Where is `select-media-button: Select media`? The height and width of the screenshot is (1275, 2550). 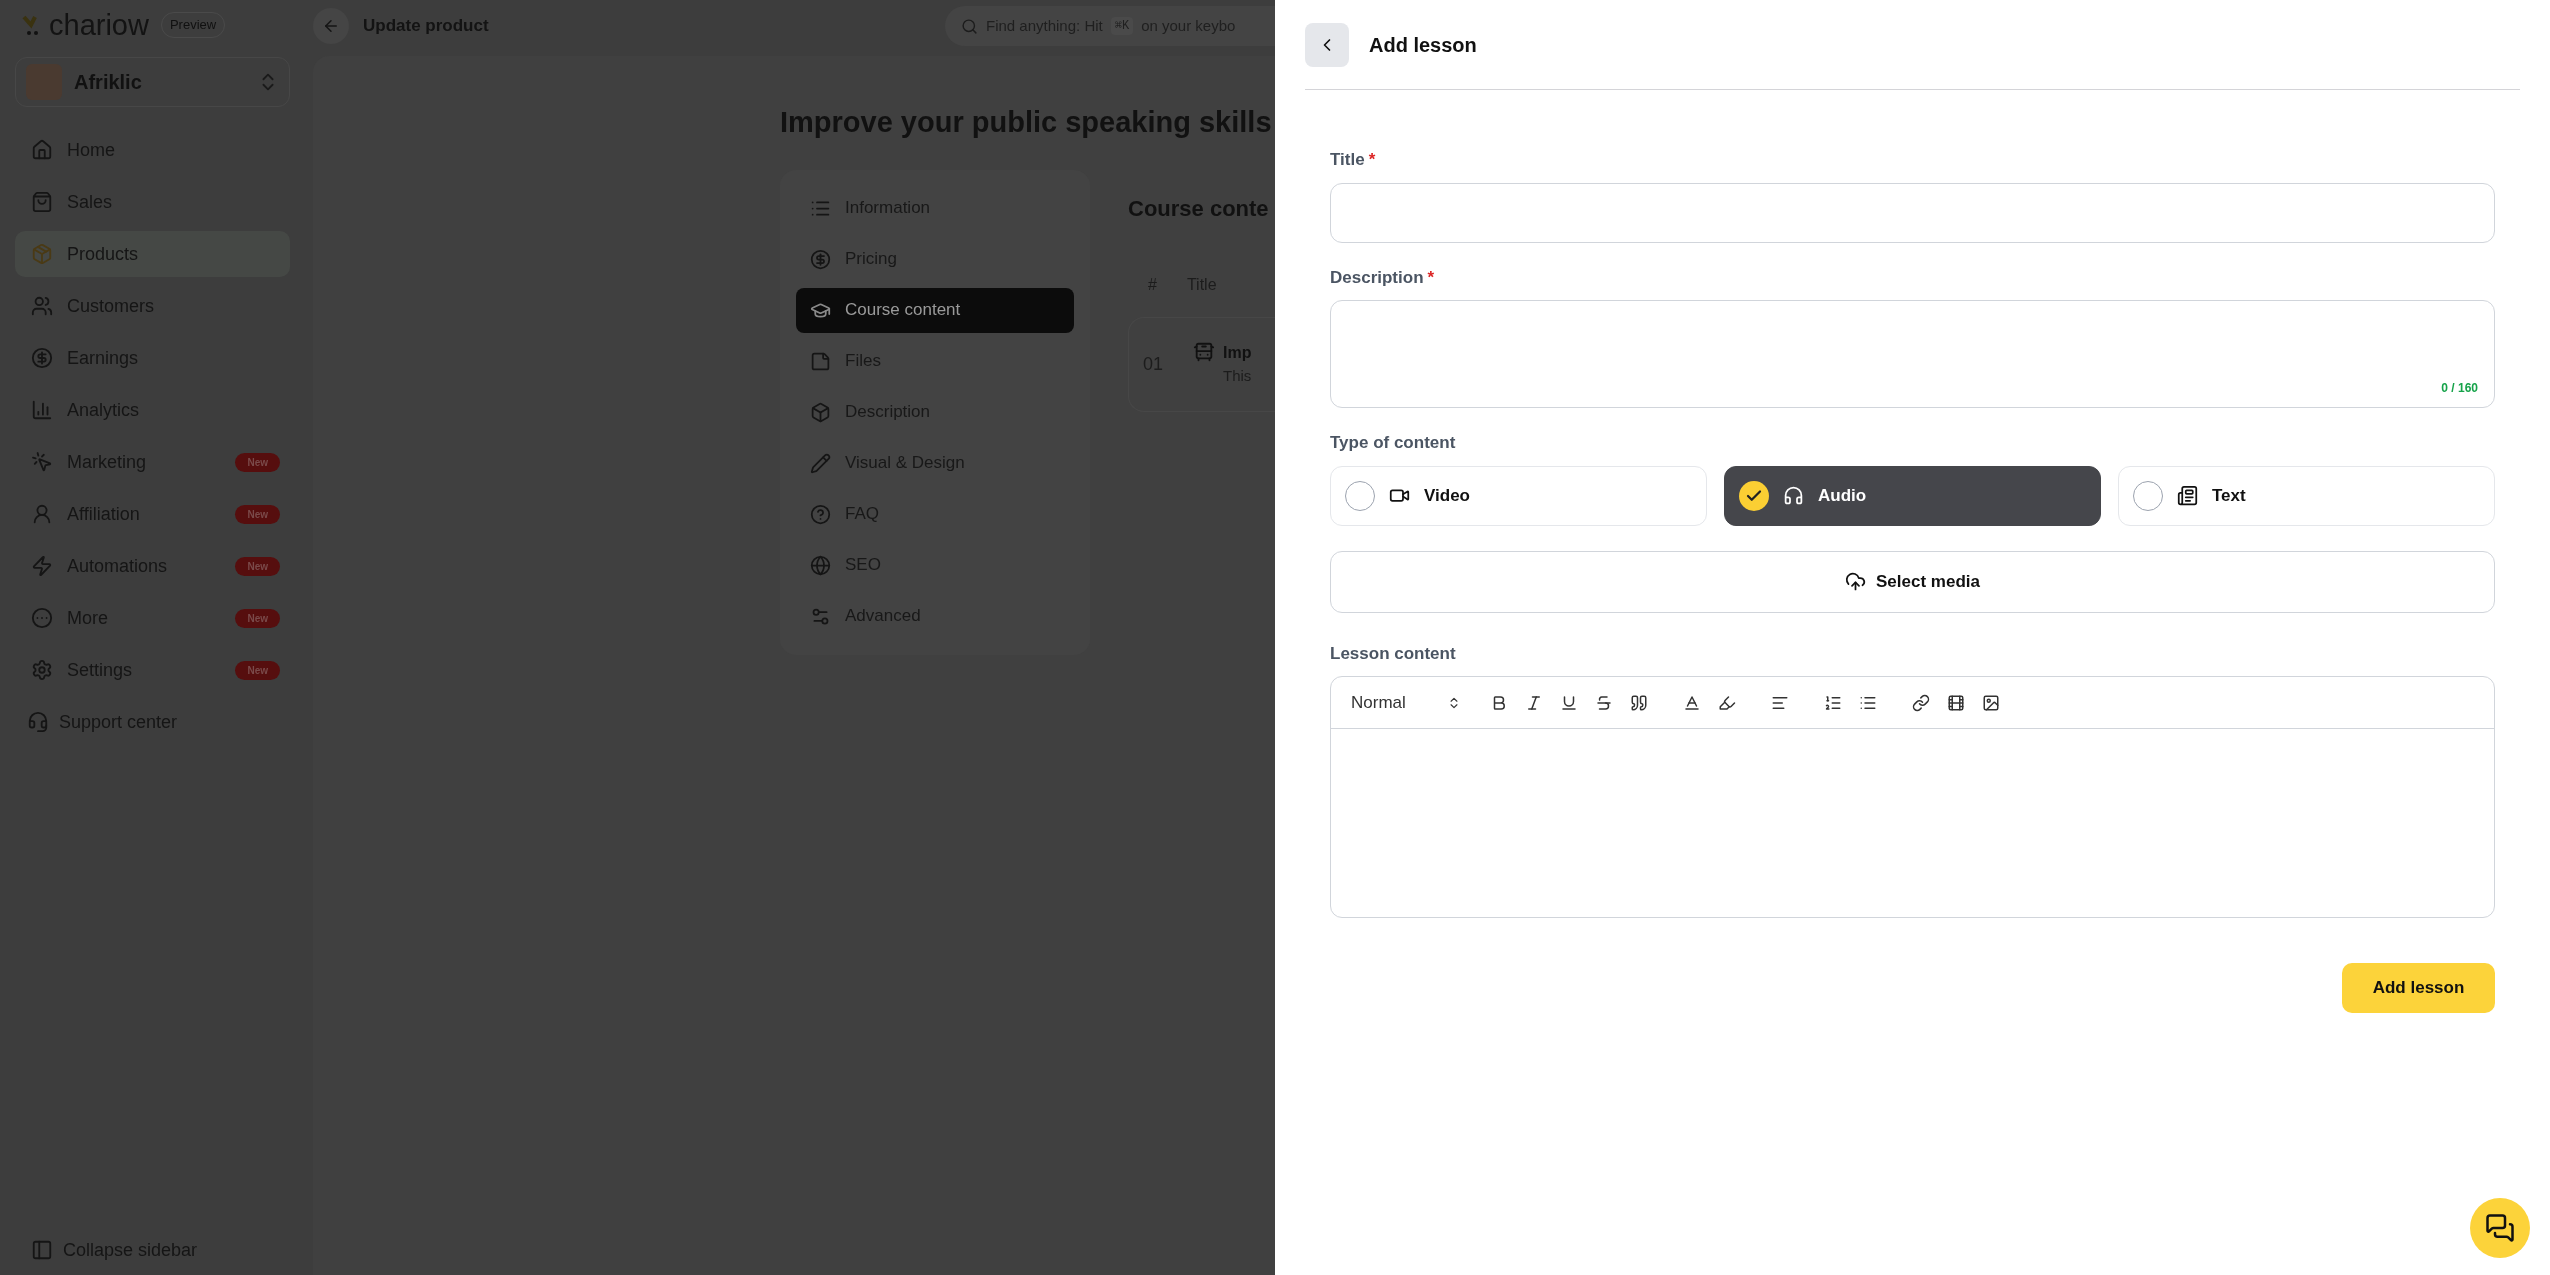
select-media-button: Select media is located at coordinates (1912, 581).